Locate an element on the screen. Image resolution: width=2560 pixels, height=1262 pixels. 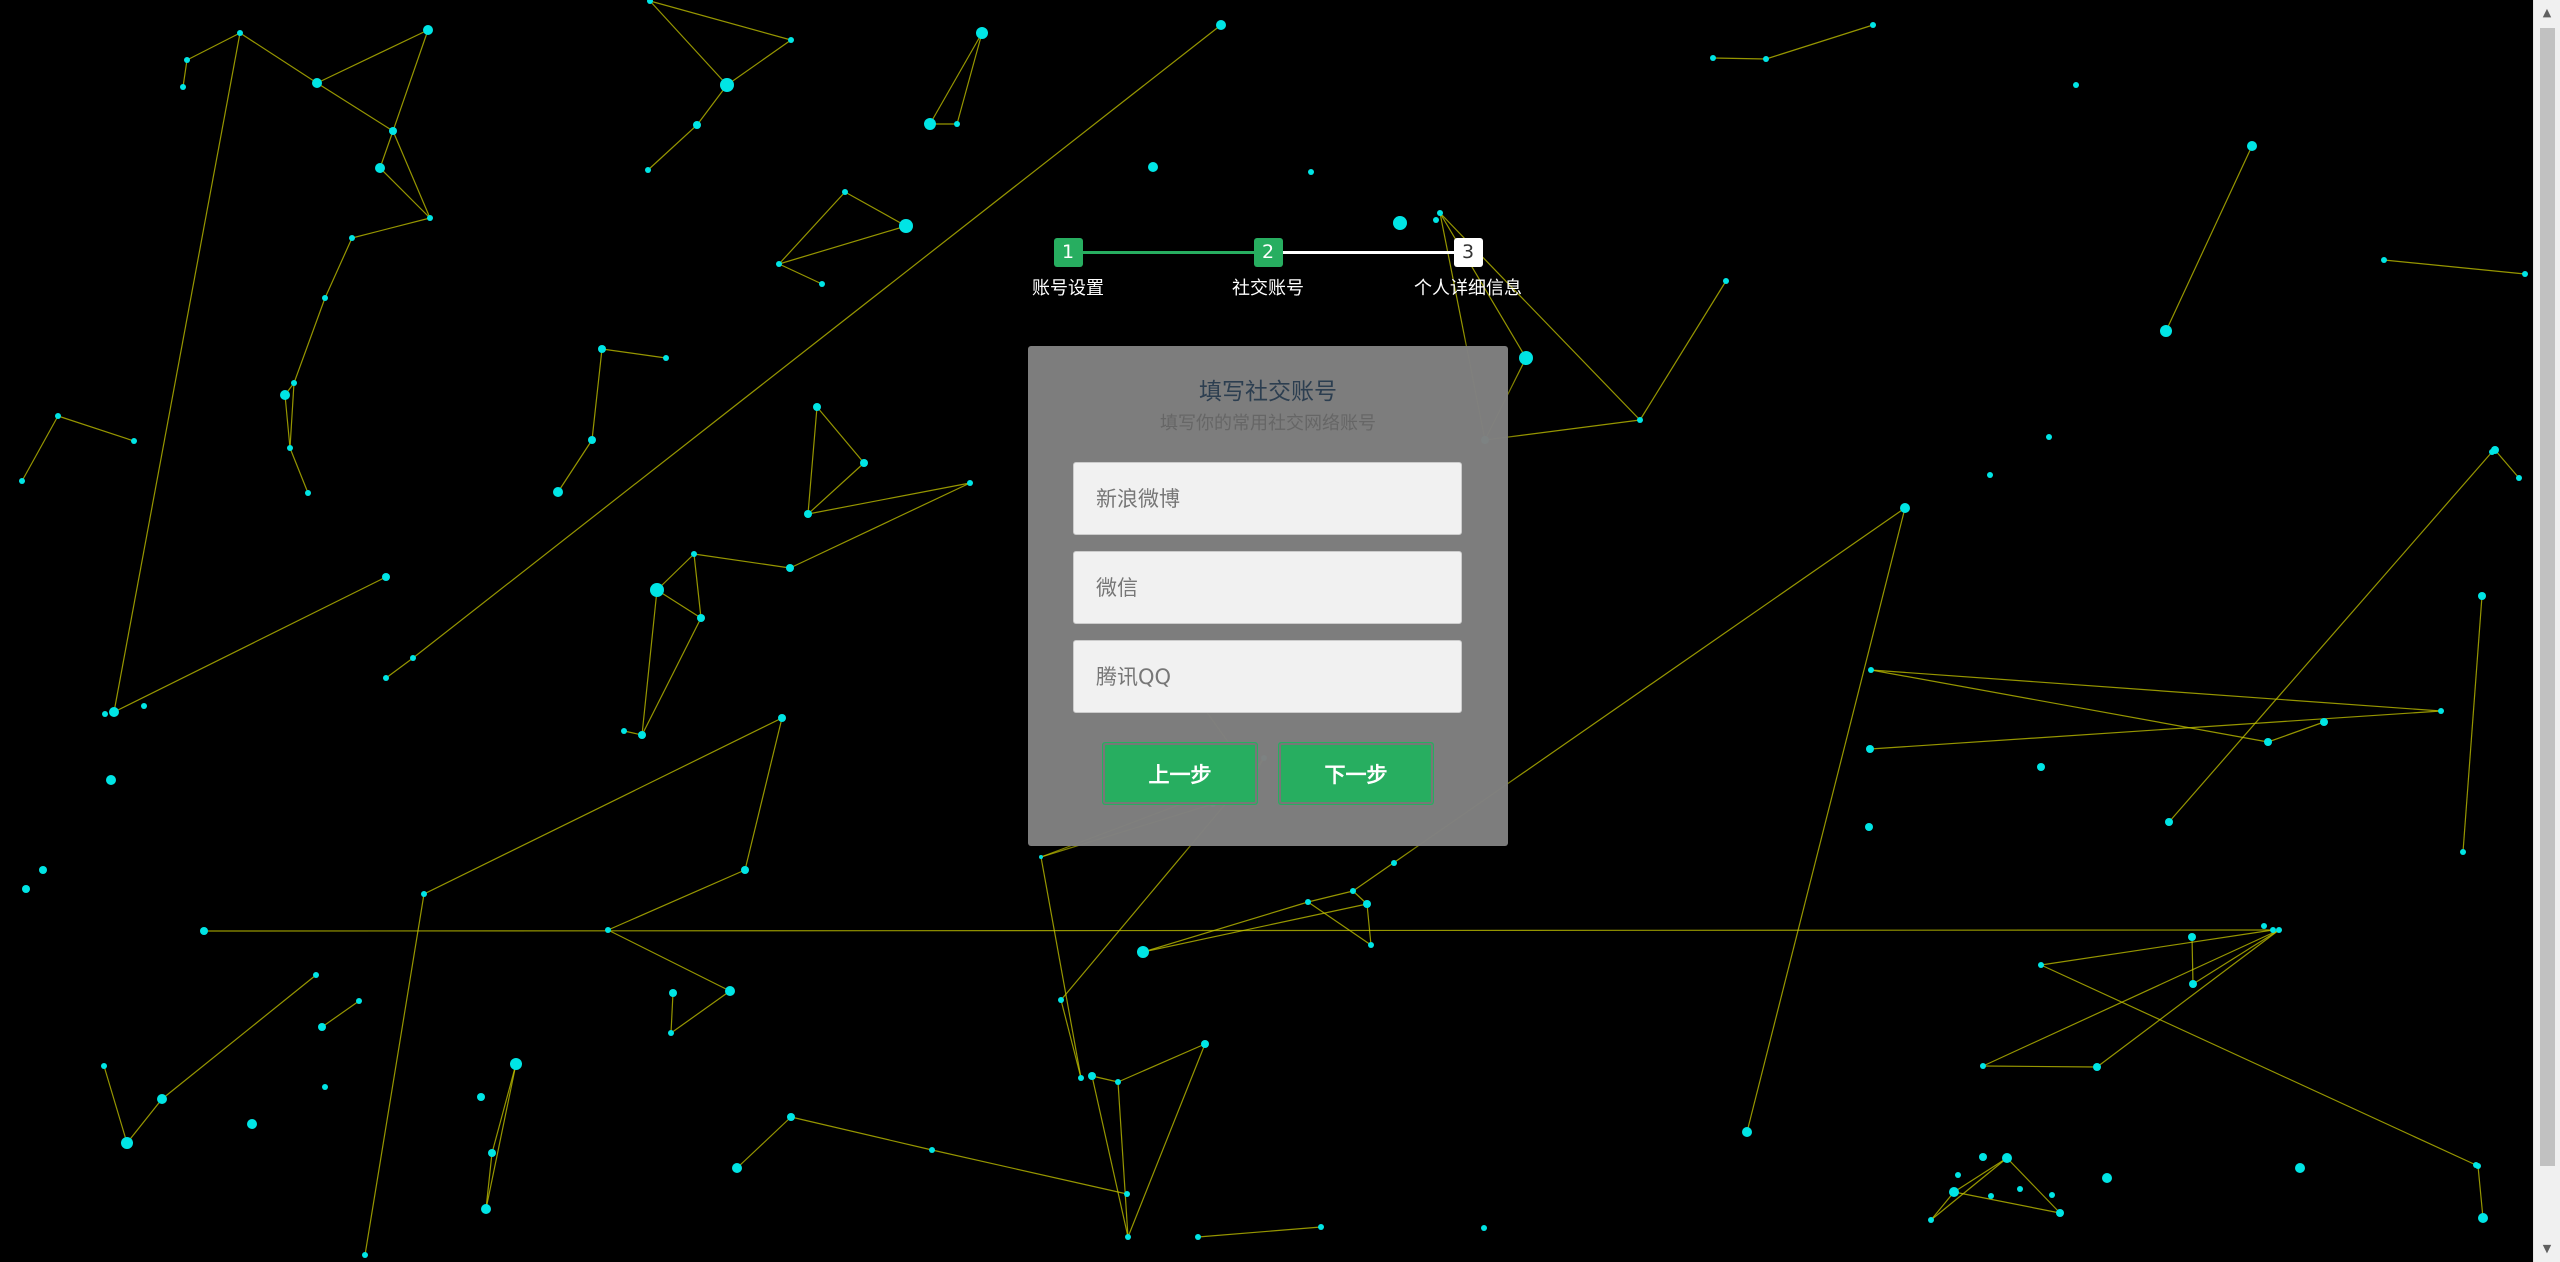
wechat-input is located at coordinates (1267, 587).